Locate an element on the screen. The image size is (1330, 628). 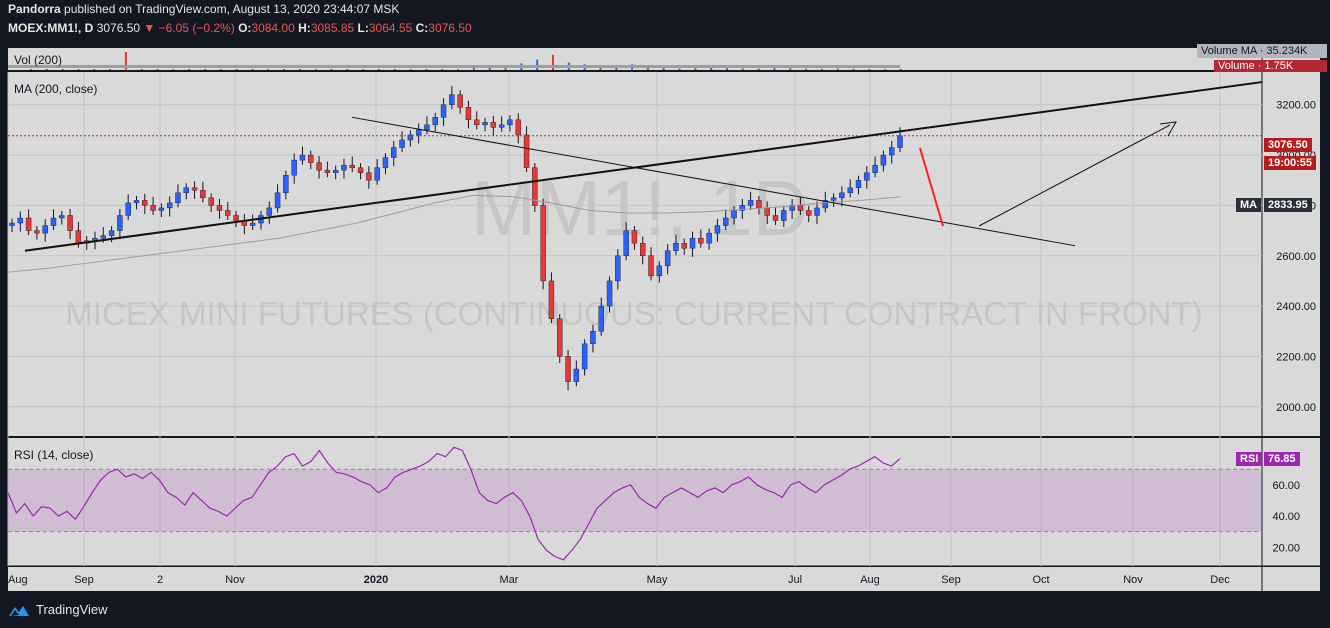
volume-pane-title: Vol (200) is located at coordinates (38, 60).